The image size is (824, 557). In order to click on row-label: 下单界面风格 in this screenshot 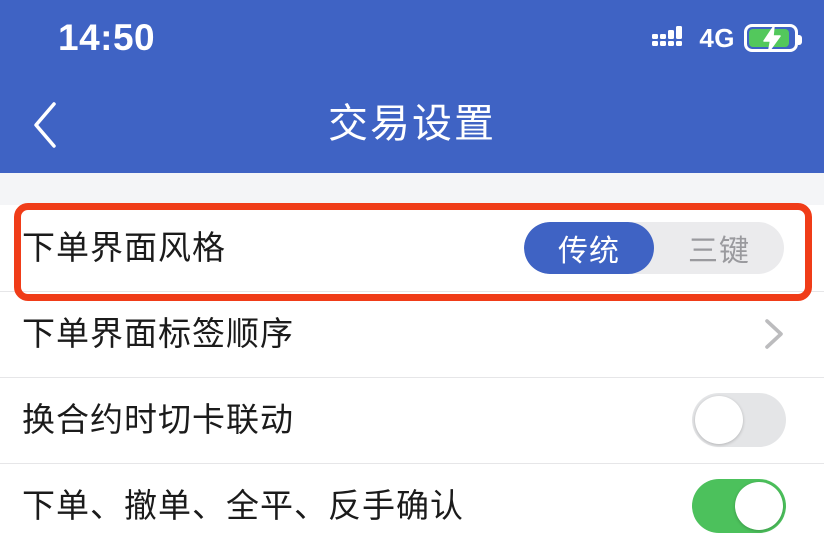, I will do `click(124, 247)`.